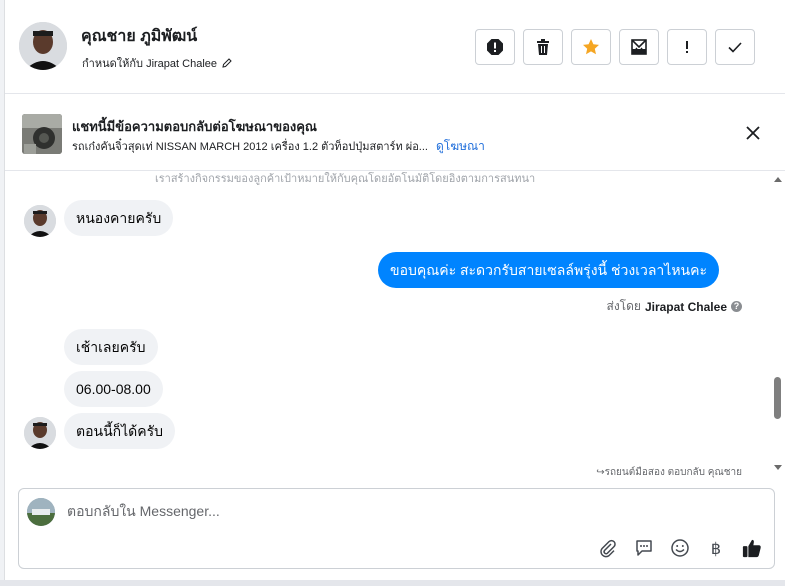  What do you see at coordinates (778, 467) in the screenshot?
I see `scroll-down-arrow-icon` at bounding box center [778, 467].